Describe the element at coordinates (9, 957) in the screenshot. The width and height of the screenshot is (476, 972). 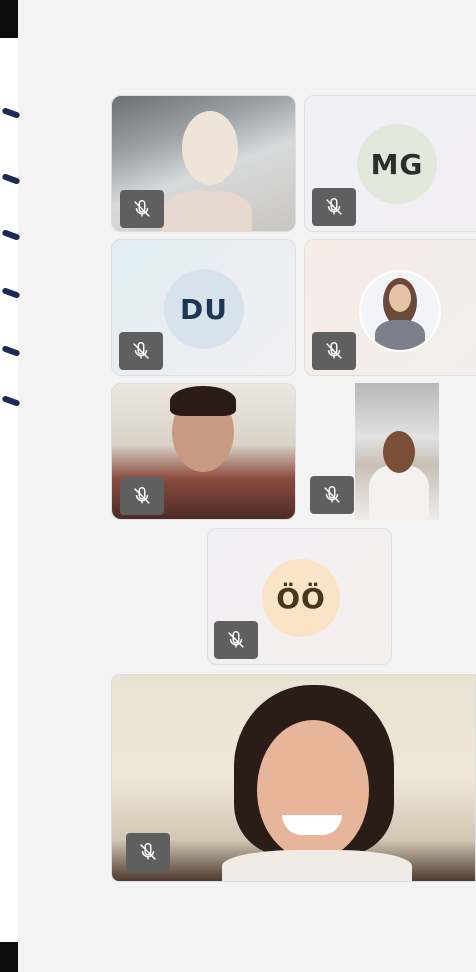
I see `slide-edge-bottom-bar` at that location.